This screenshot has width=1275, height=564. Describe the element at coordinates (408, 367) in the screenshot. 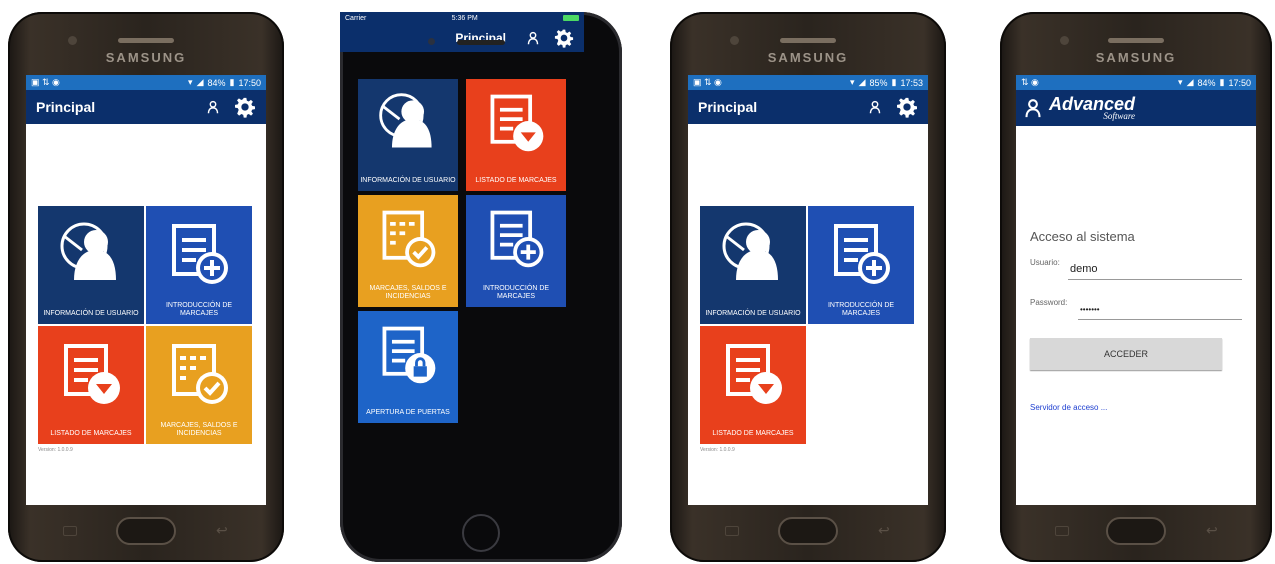

I see `tile-open-doors: APERTURA DE PUERTAS` at that location.